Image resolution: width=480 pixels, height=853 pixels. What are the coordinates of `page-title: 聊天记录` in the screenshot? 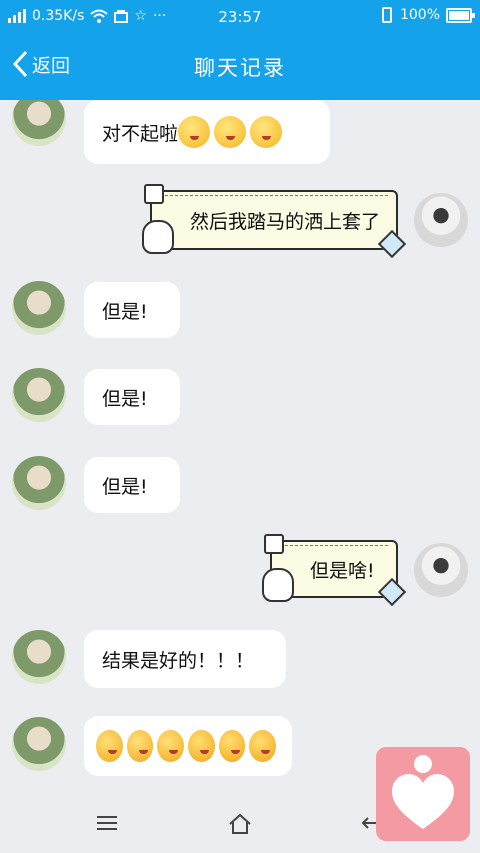 It's located at (240, 68).